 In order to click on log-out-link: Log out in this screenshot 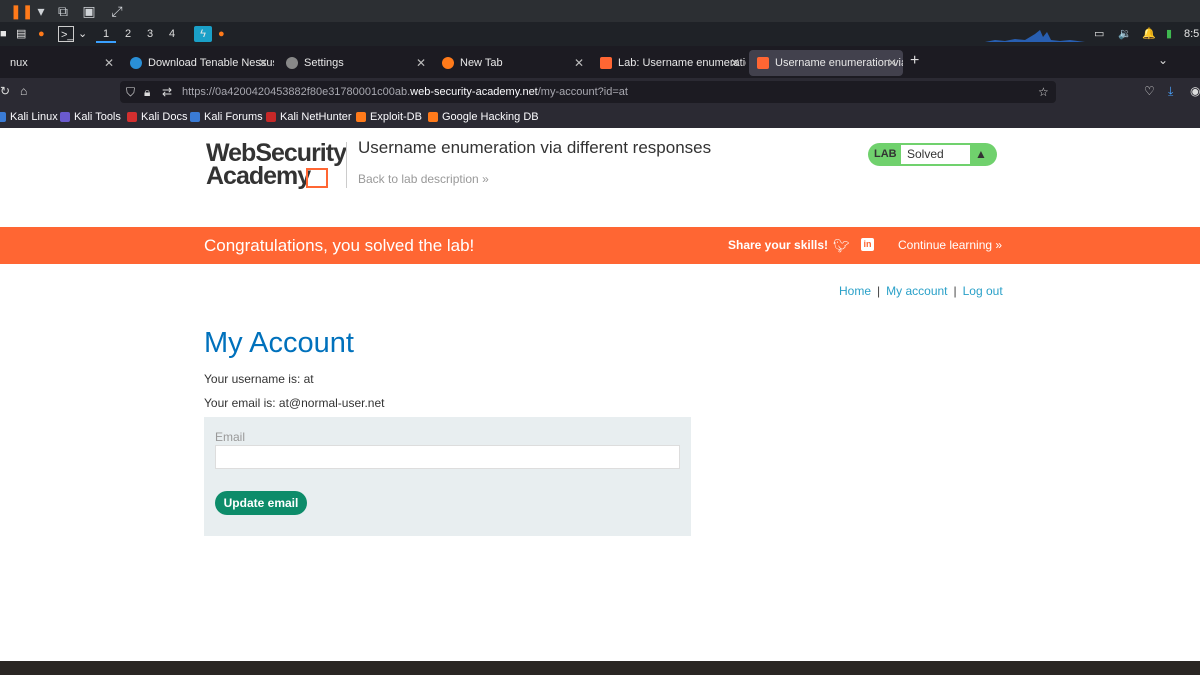, I will do `click(983, 291)`.